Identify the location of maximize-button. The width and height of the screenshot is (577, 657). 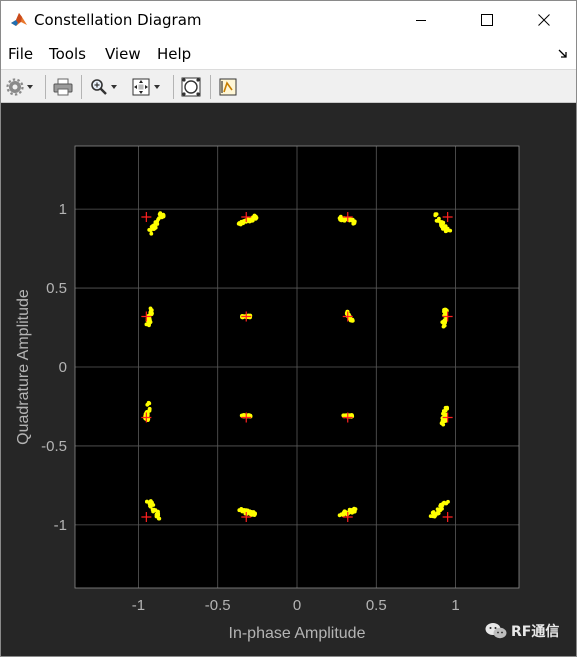
(487, 20).